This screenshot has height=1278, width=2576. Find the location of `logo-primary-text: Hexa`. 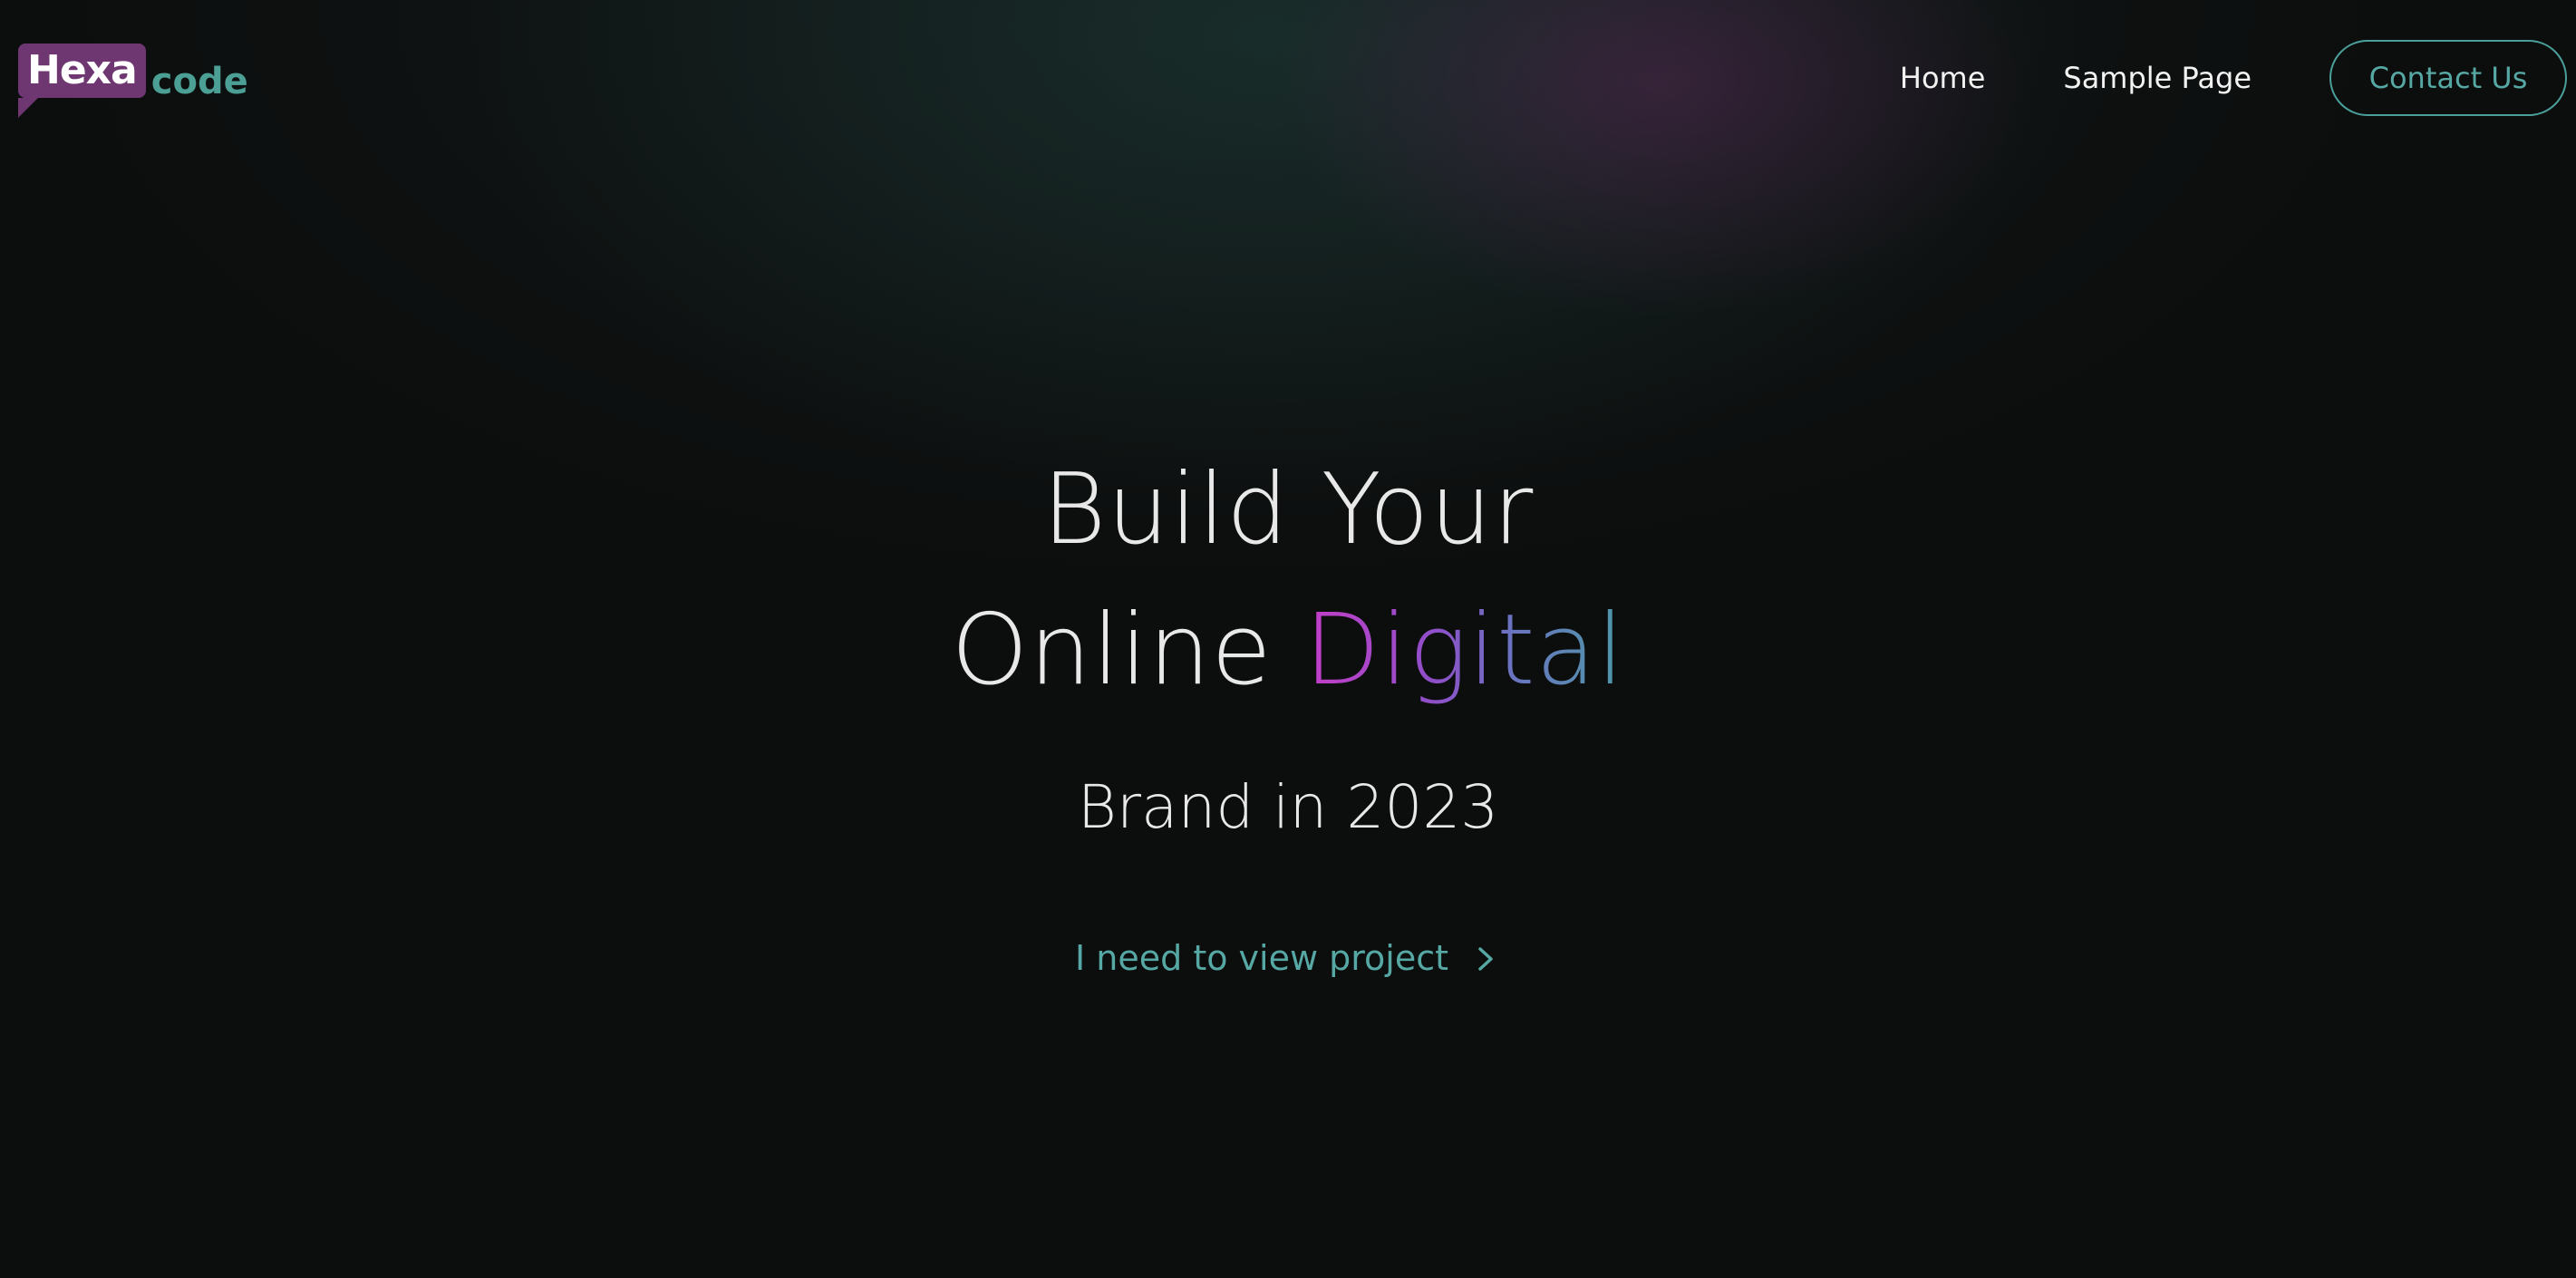

logo-primary-text: Hexa is located at coordinates (82, 70).